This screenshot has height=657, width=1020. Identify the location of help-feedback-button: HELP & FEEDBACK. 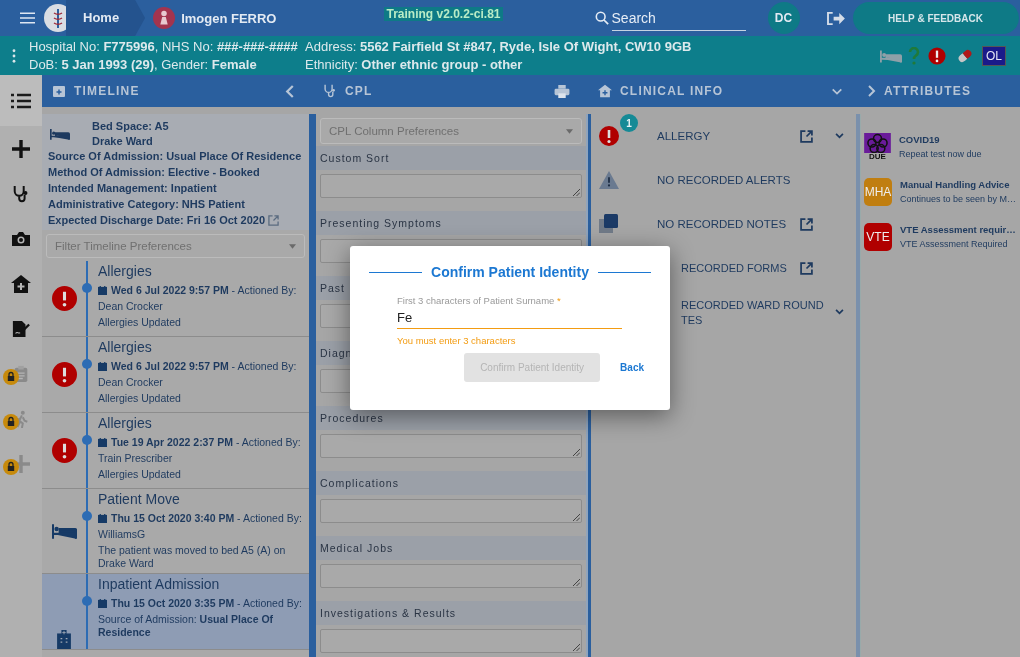
(935, 18).